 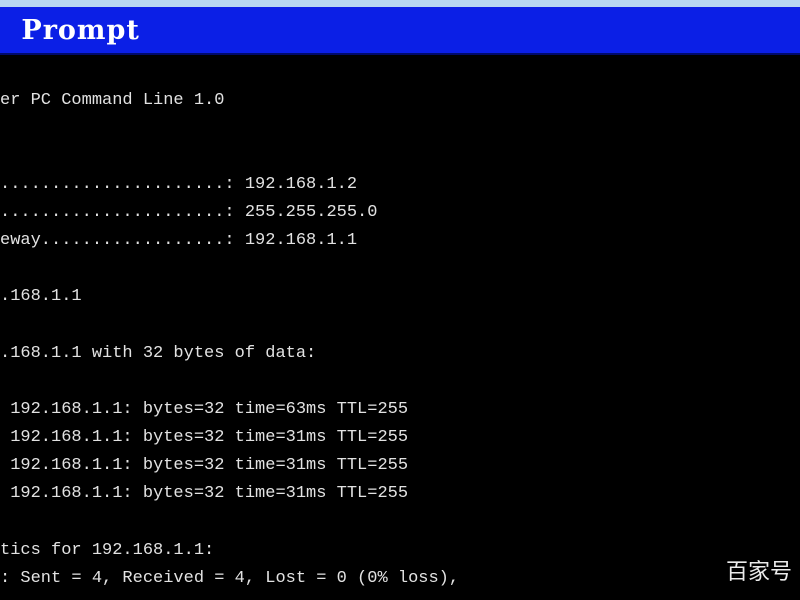 I want to click on console-line: 192.168.1.1: bytes=32 time=63ms TTL=255, so click(x=204, y=409).